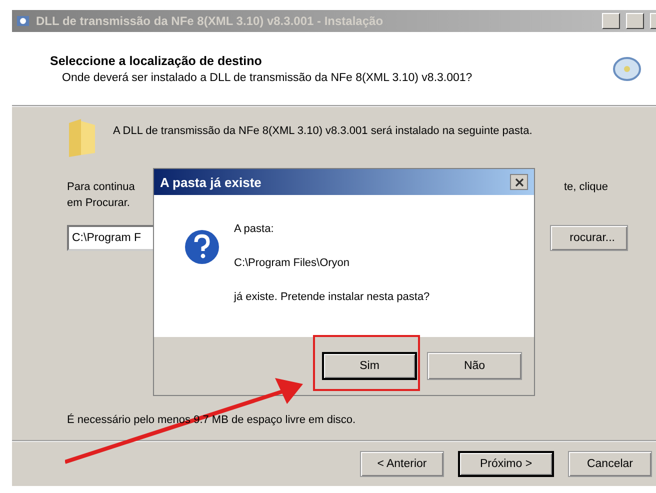 Image resolution: width=656 pixels, height=493 pixels. What do you see at coordinates (267, 78) in the screenshot?
I see `page-subtitle: Onde deverá ser instalado a DLL de transmissão da NFe 8(XML 3.10) v8.3.001?` at bounding box center [267, 78].